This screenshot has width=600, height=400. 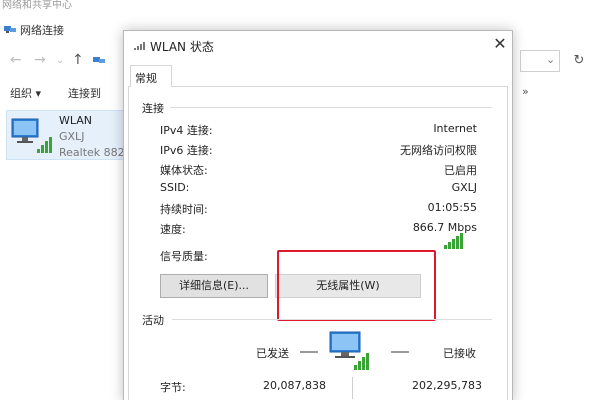 What do you see at coordinates (349, 350) in the screenshot?
I see `network-activity-icon` at bounding box center [349, 350].